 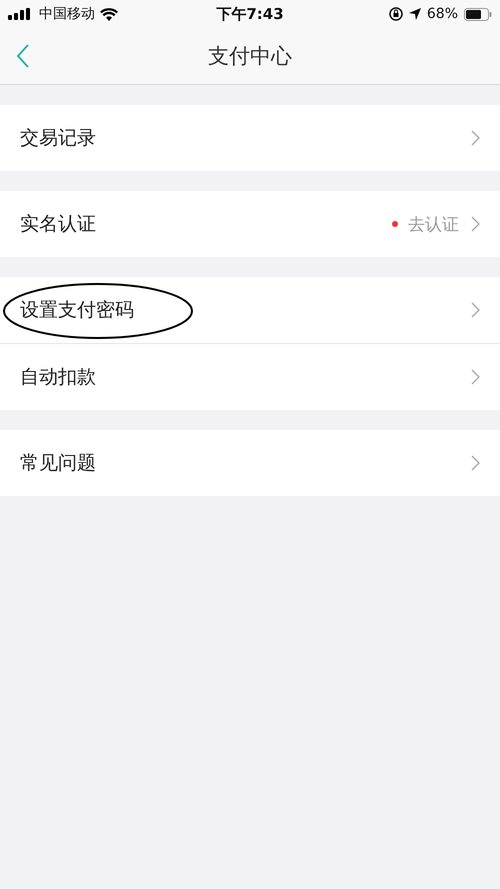 What do you see at coordinates (250, 463) in the screenshot?
I see `menu-row: 常见问题` at bounding box center [250, 463].